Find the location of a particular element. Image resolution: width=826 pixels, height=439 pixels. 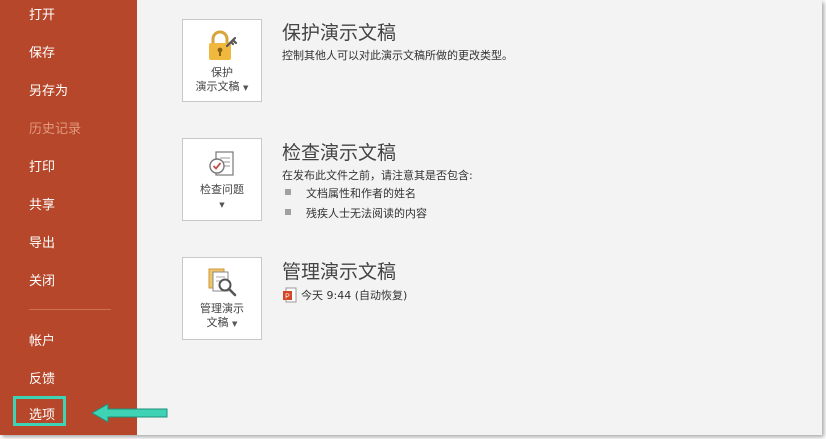

manage-presentation-button: 管理演示 文稿 ▼ is located at coordinates (222, 298).